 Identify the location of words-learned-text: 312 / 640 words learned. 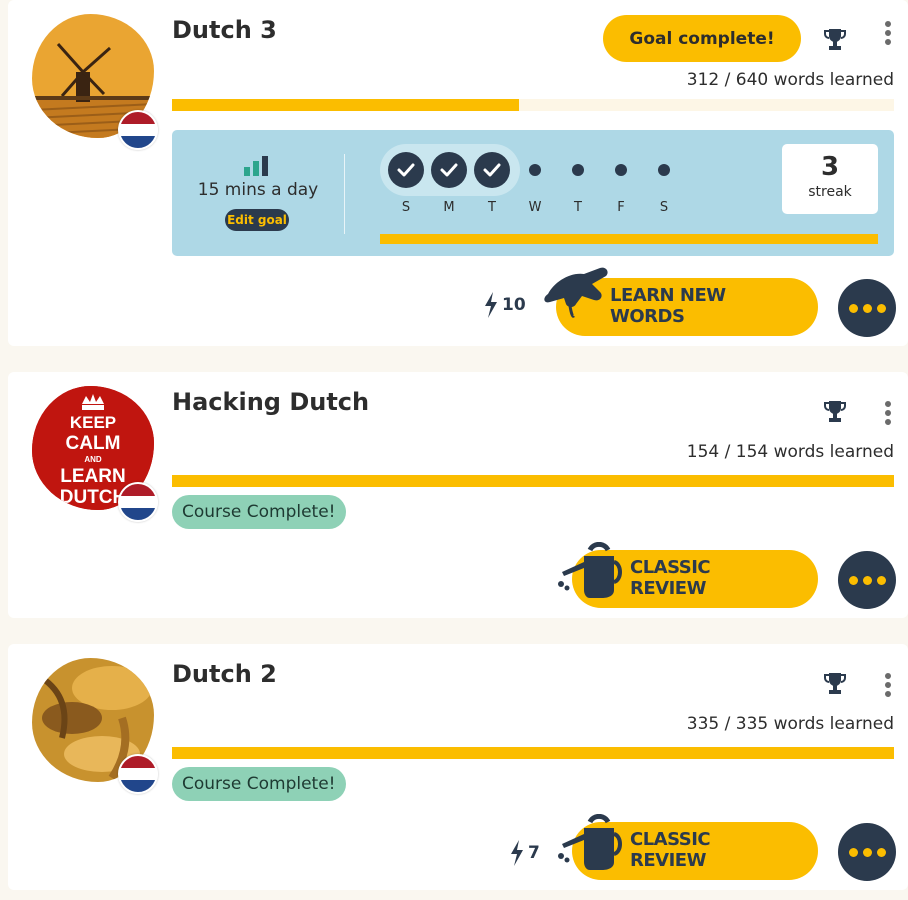
(790, 80).